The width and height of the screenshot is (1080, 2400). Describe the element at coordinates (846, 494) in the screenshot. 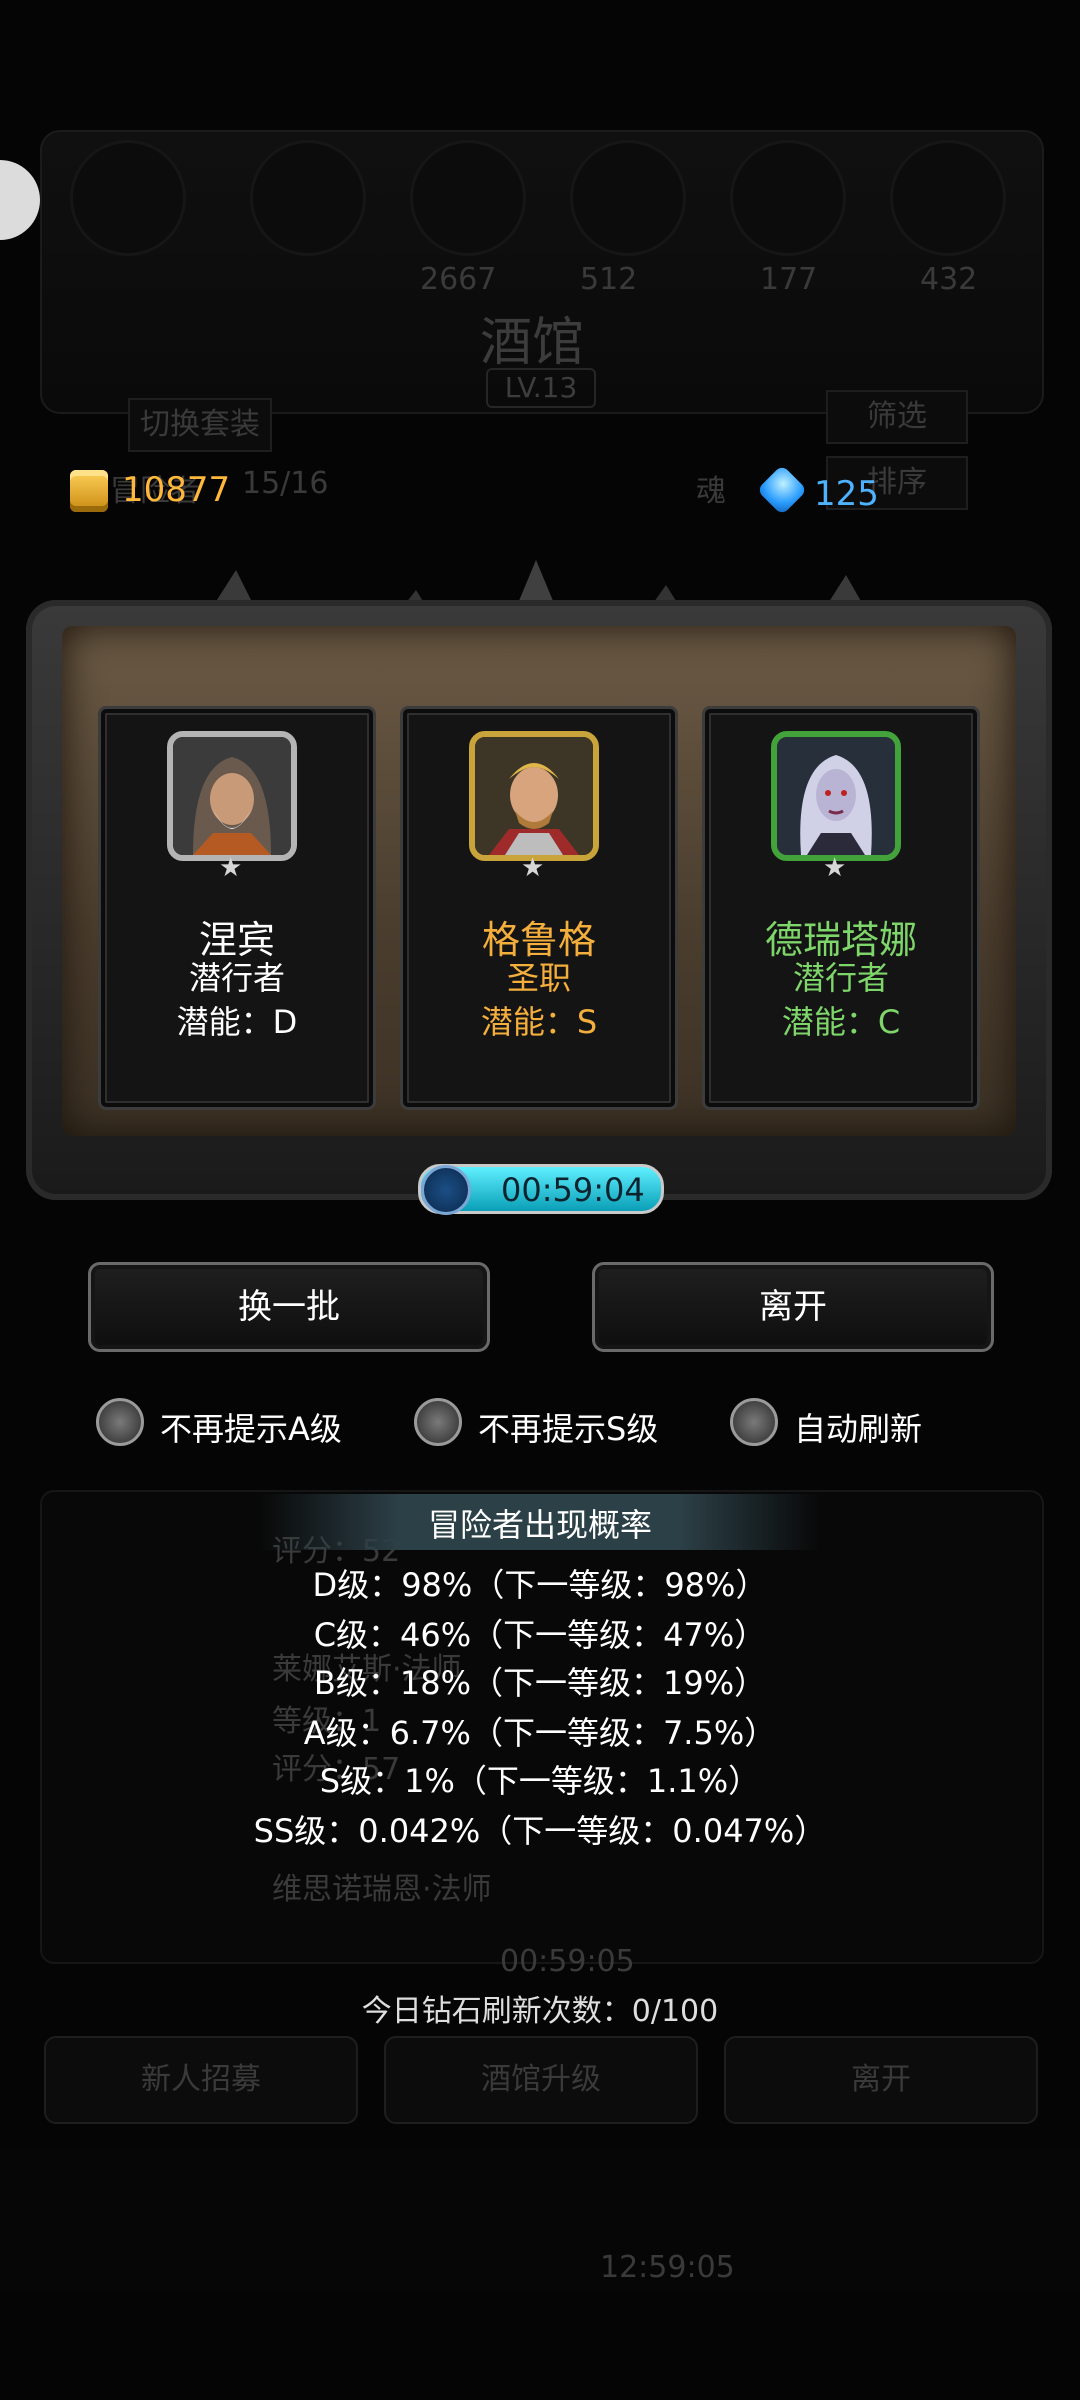

I see `diamond-amount: 125` at that location.